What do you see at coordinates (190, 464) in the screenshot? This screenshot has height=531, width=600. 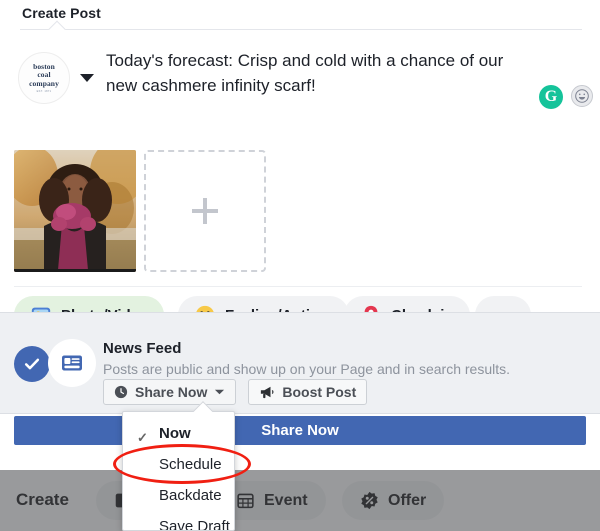 I see `menu-item-schedule-label: Schedule` at bounding box center [190, 464].